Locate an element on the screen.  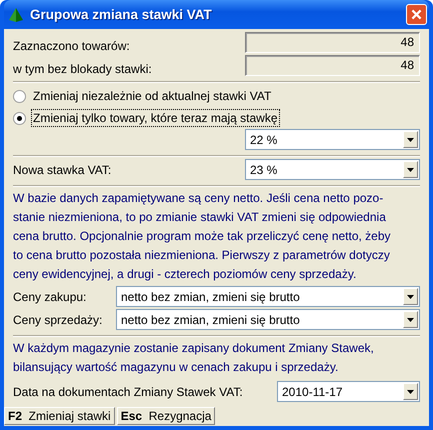
field-label: Ceny zakupu: is located at coordinates (49, 297).